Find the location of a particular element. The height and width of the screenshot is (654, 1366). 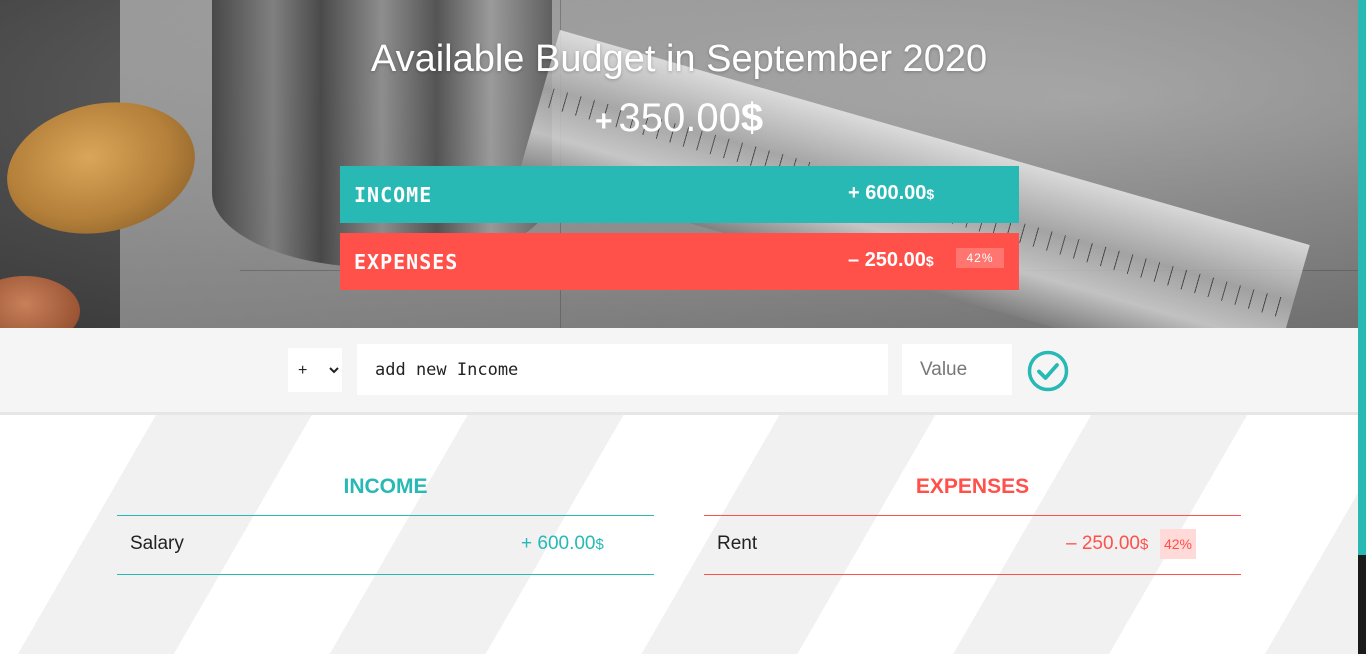

scrollbar-track is located at coordinates (1362, 277).